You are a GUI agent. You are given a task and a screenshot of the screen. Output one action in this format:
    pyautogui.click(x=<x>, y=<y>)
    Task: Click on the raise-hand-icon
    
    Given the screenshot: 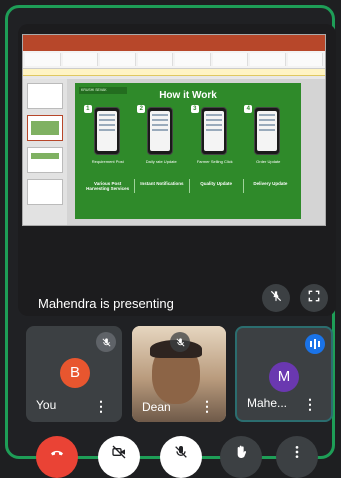 What is the action you would take?
    pyautogui.click(x=241, y=454)
    